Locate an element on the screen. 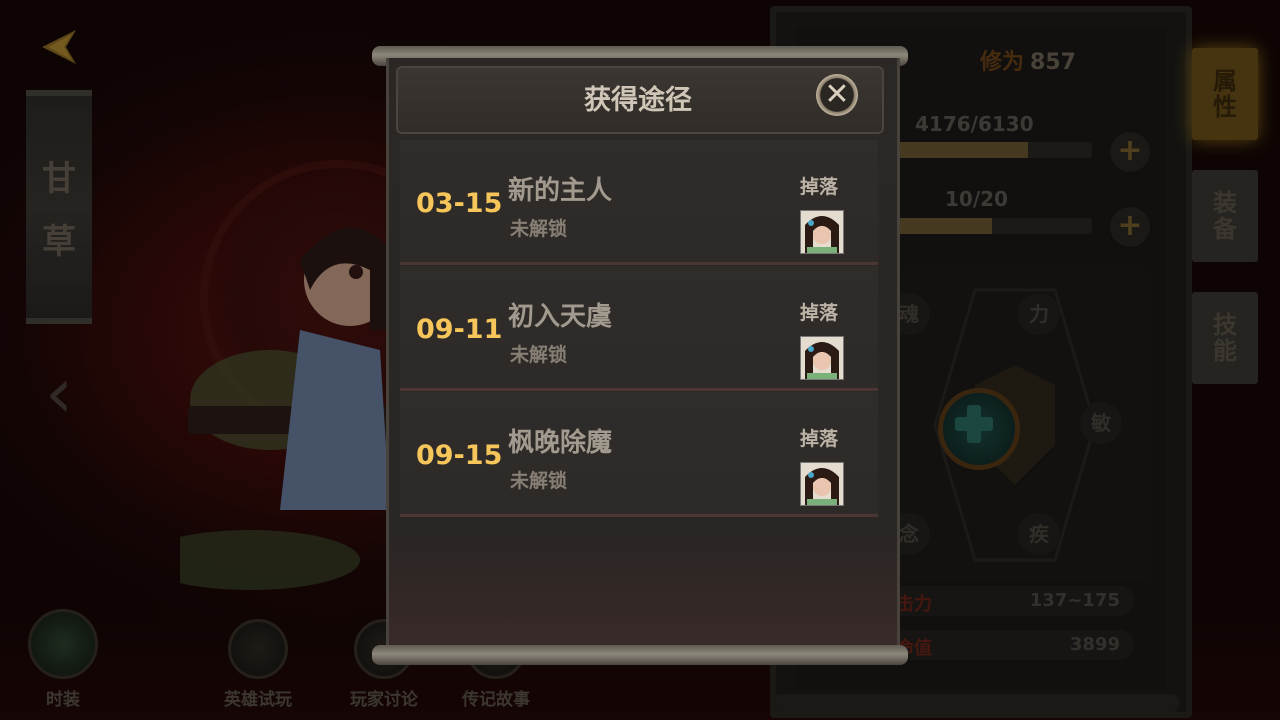 Image resolution: width=1280 pixels, height=720 pixels. route-item: 03-15 新的主人 未解锁 掉落 is located at coordinates (639, 202).